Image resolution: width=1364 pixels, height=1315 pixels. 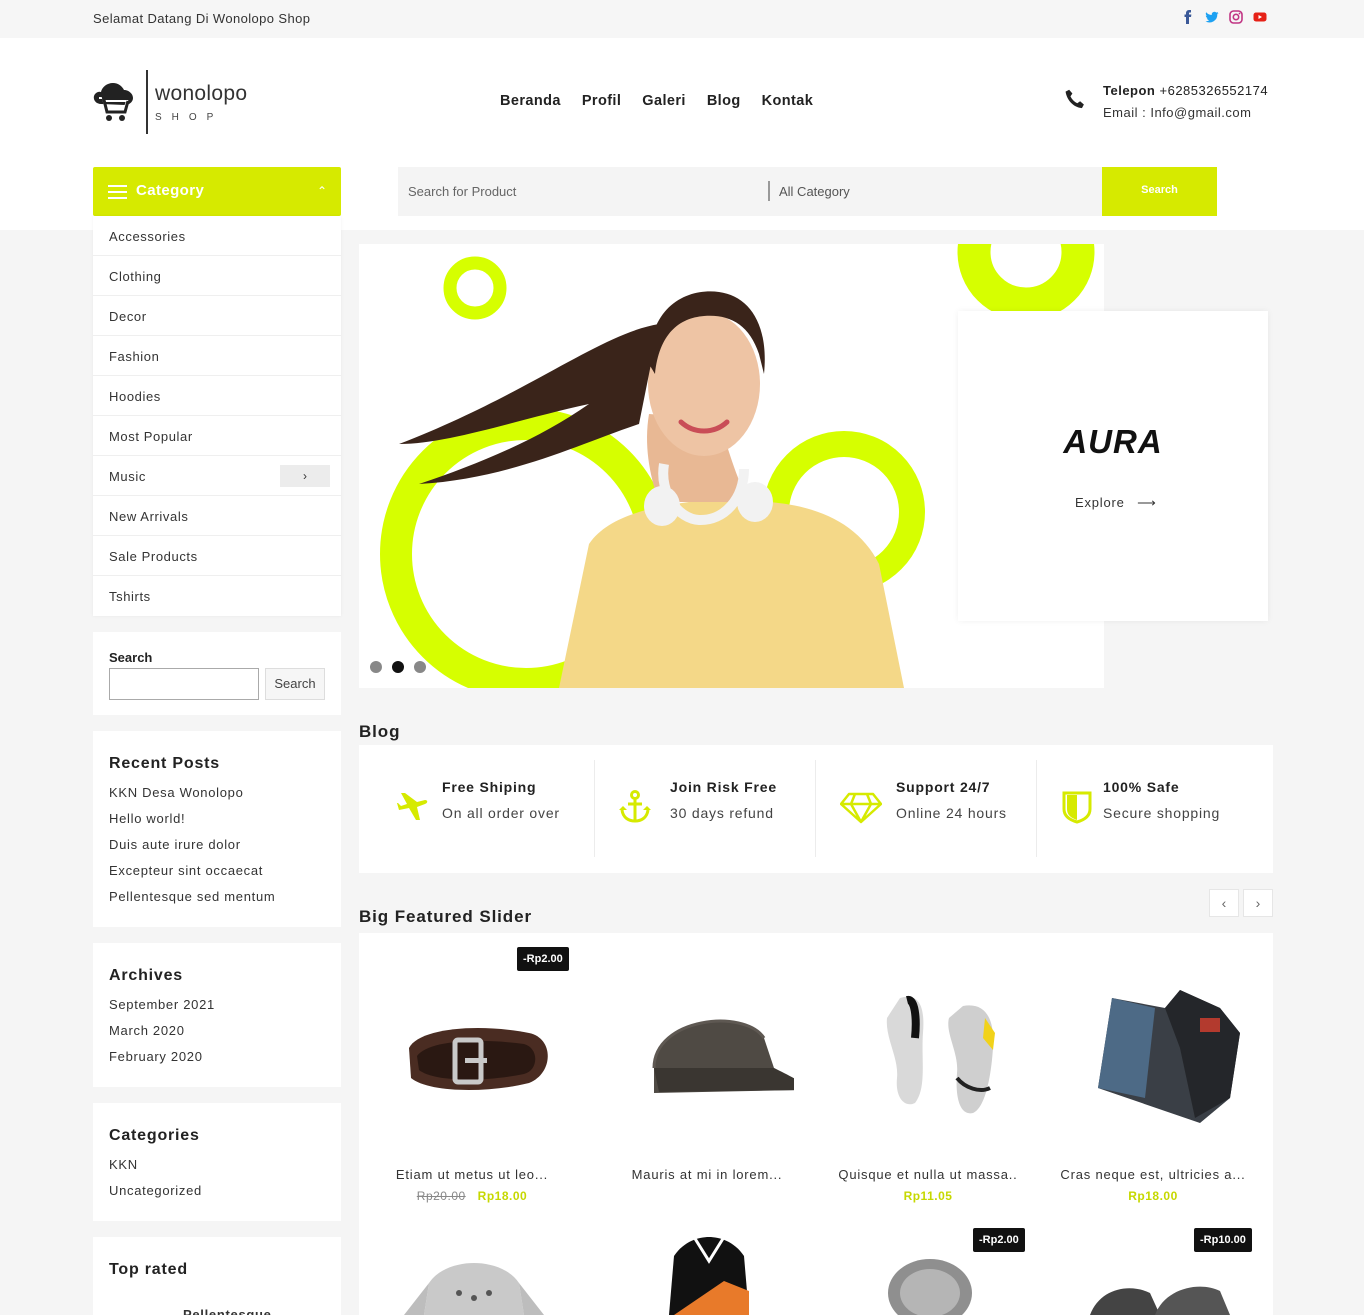 I want to click on product-image-belt, so click(x=478, y=1059).